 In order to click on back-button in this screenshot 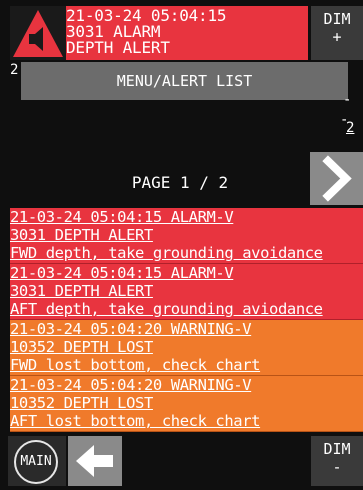, I will do `click(95, 461)`.